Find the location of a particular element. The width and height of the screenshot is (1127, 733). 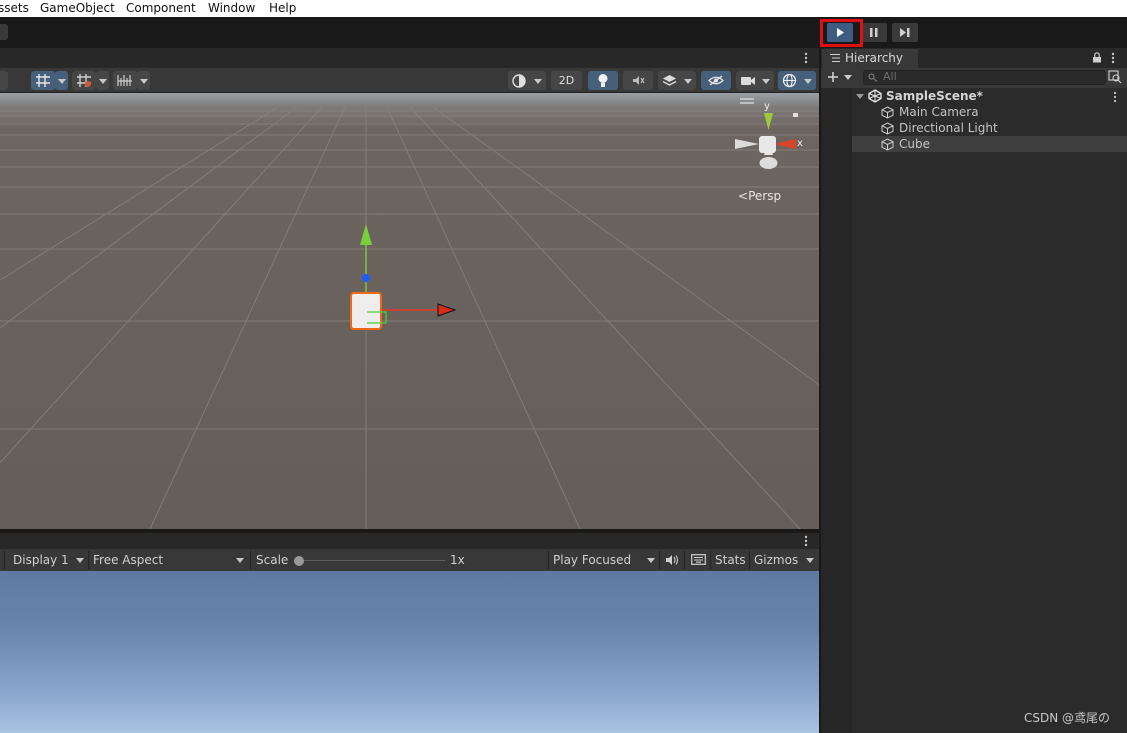

light-bulb-icon is located at coordinates (603, 80).